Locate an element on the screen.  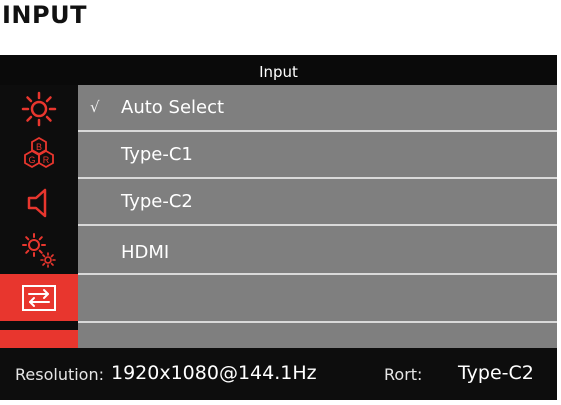
option-auto-select: √ Auto Select is located at coordinates (317, 107).